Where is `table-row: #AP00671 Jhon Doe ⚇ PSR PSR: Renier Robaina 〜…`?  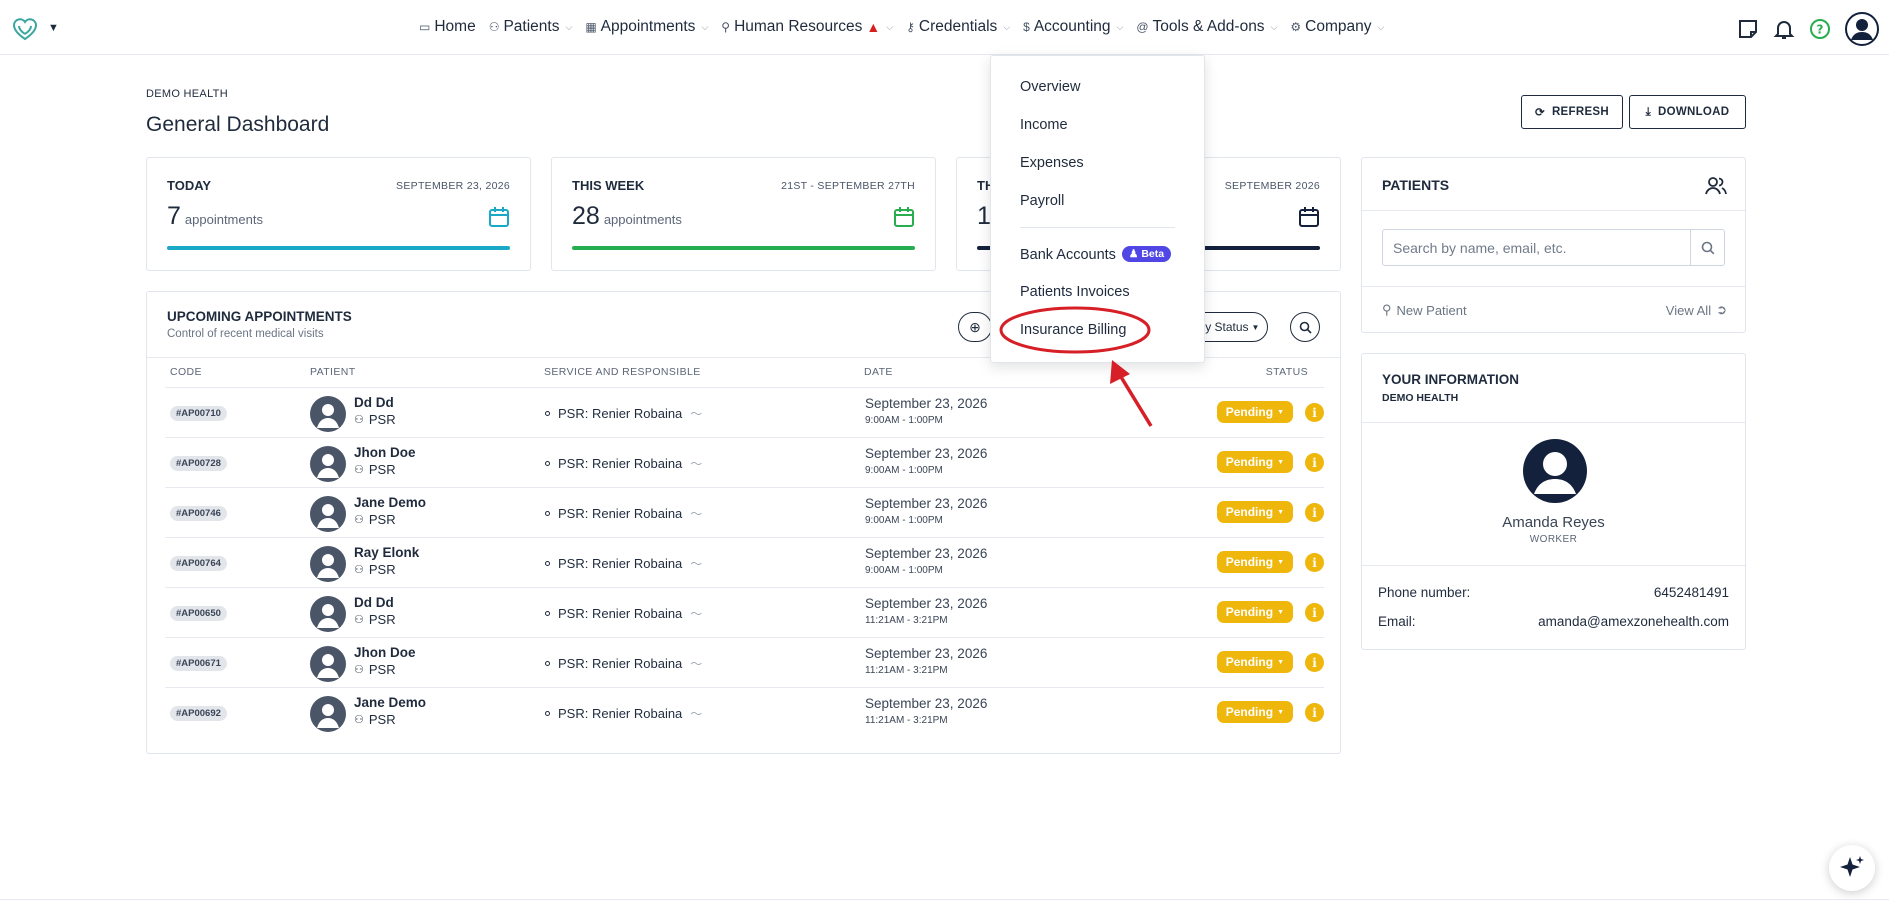 table-row: #AP00671 Jhon Doe ⚇ PSR PSR: Renier Robaina 〜… is located at coordinates (744, 662).